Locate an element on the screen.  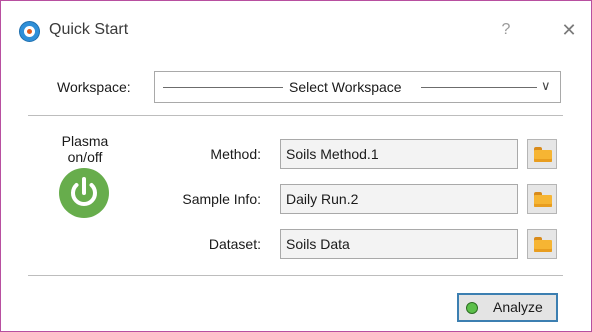
power-icon is located at coordinates (84, 192).